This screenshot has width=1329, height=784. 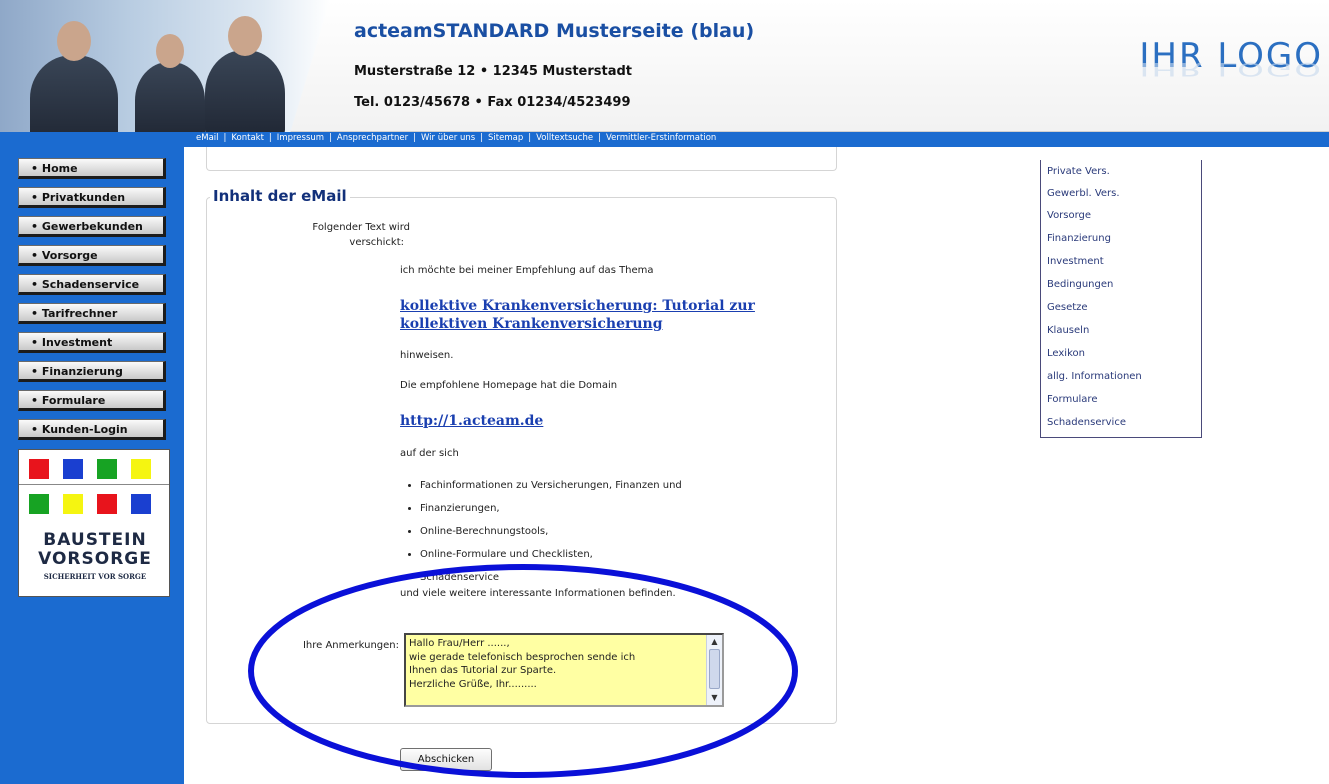 I want to click on top-panel-frame, so click(x=521, y=159).